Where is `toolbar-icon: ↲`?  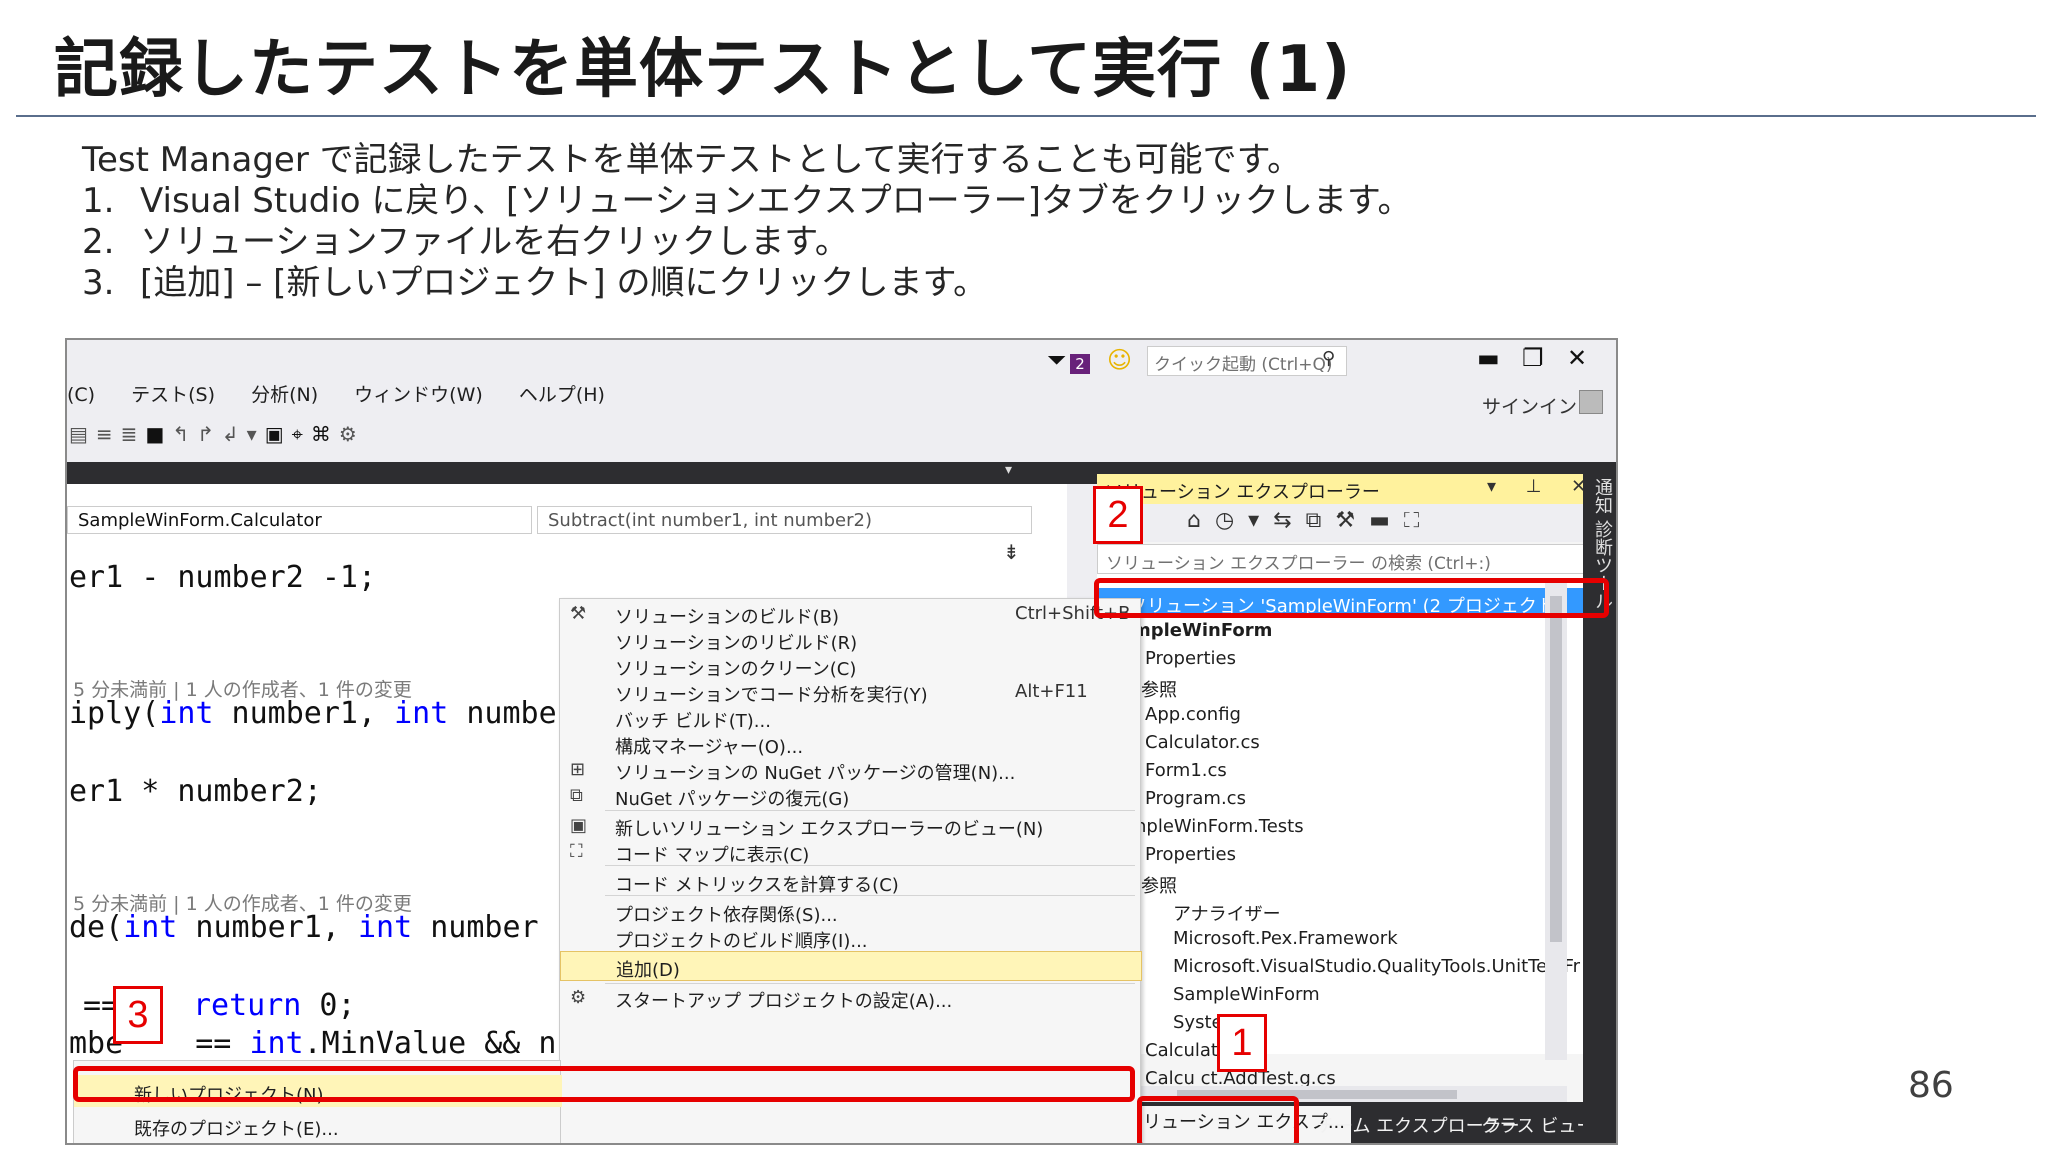
toolbar-icon: ↲ is located at coordinates (234, 434).